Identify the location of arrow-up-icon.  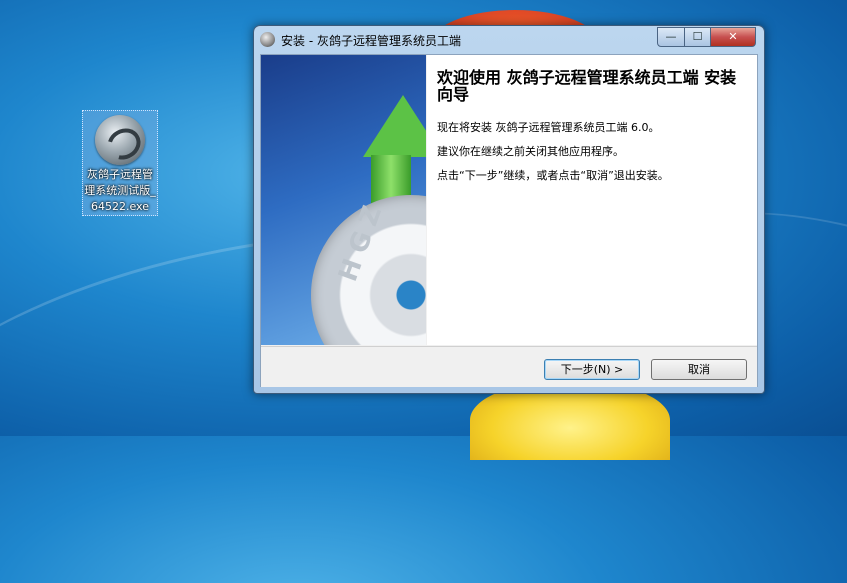
(394, 126).